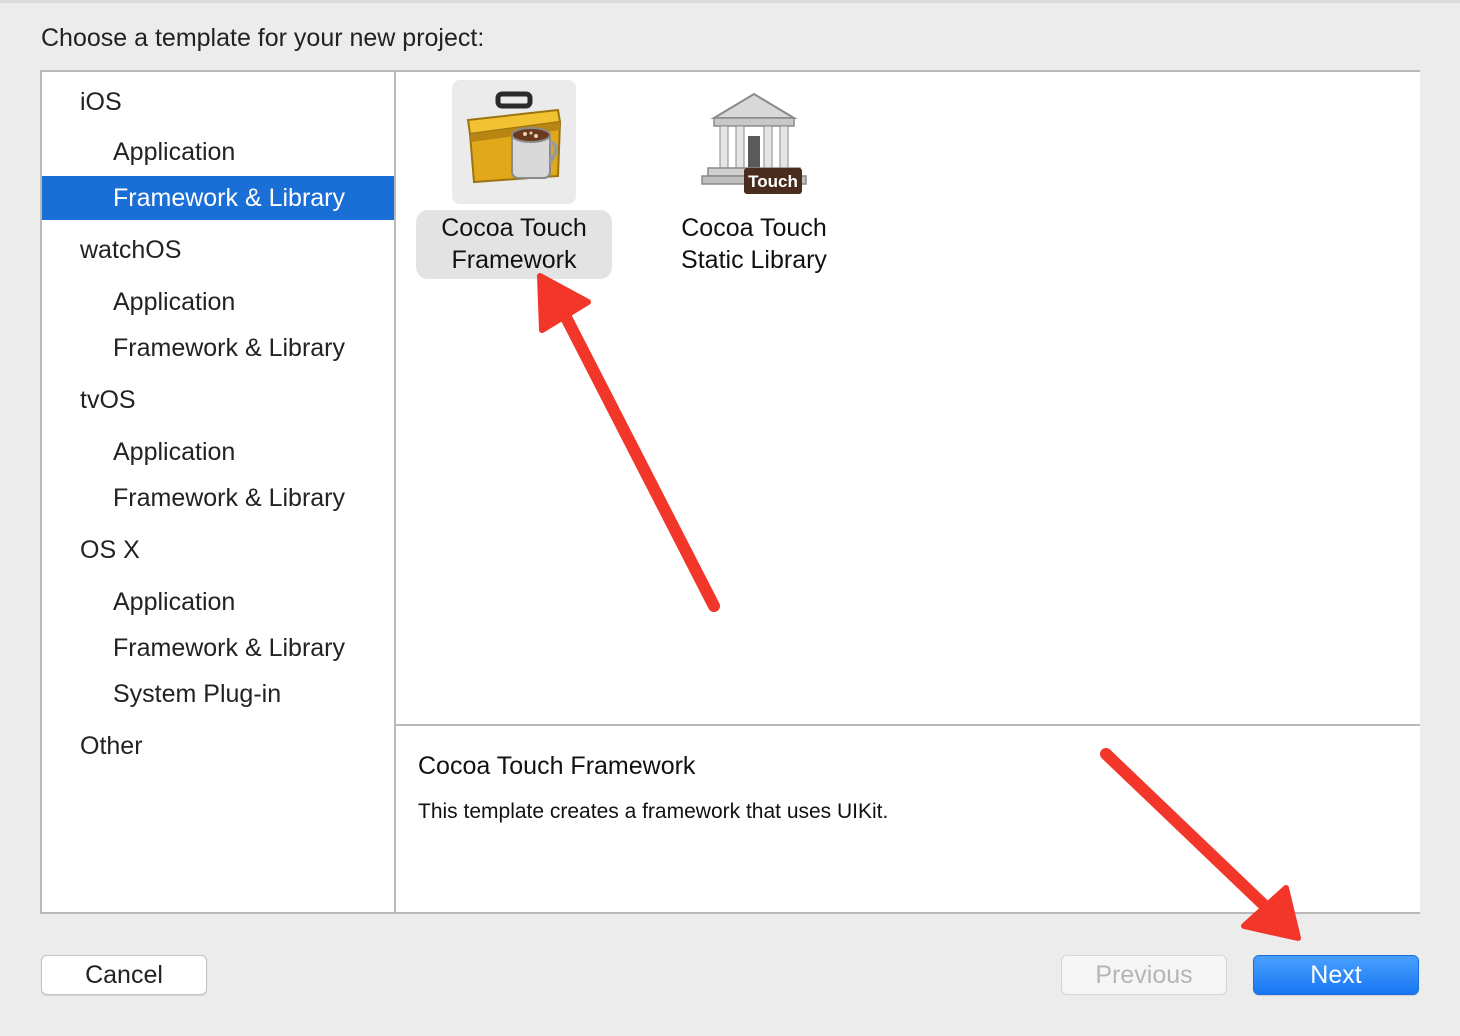 This screenshot has width=1460, height=1036. Describe the element at coordinates (218, 250) in the screenshot. I see `sidebar-header-watchos: watchOS` at that location.